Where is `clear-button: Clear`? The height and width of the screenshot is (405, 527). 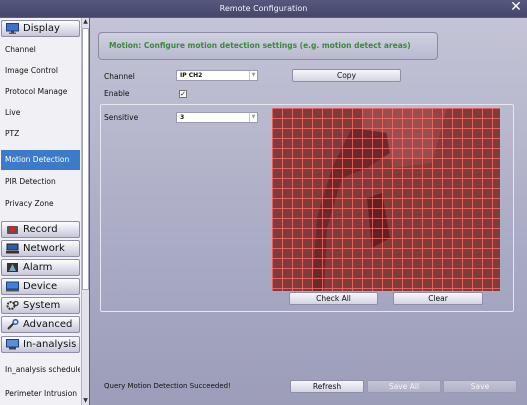 clear-button: Clear is located at coordinates (438, 298).